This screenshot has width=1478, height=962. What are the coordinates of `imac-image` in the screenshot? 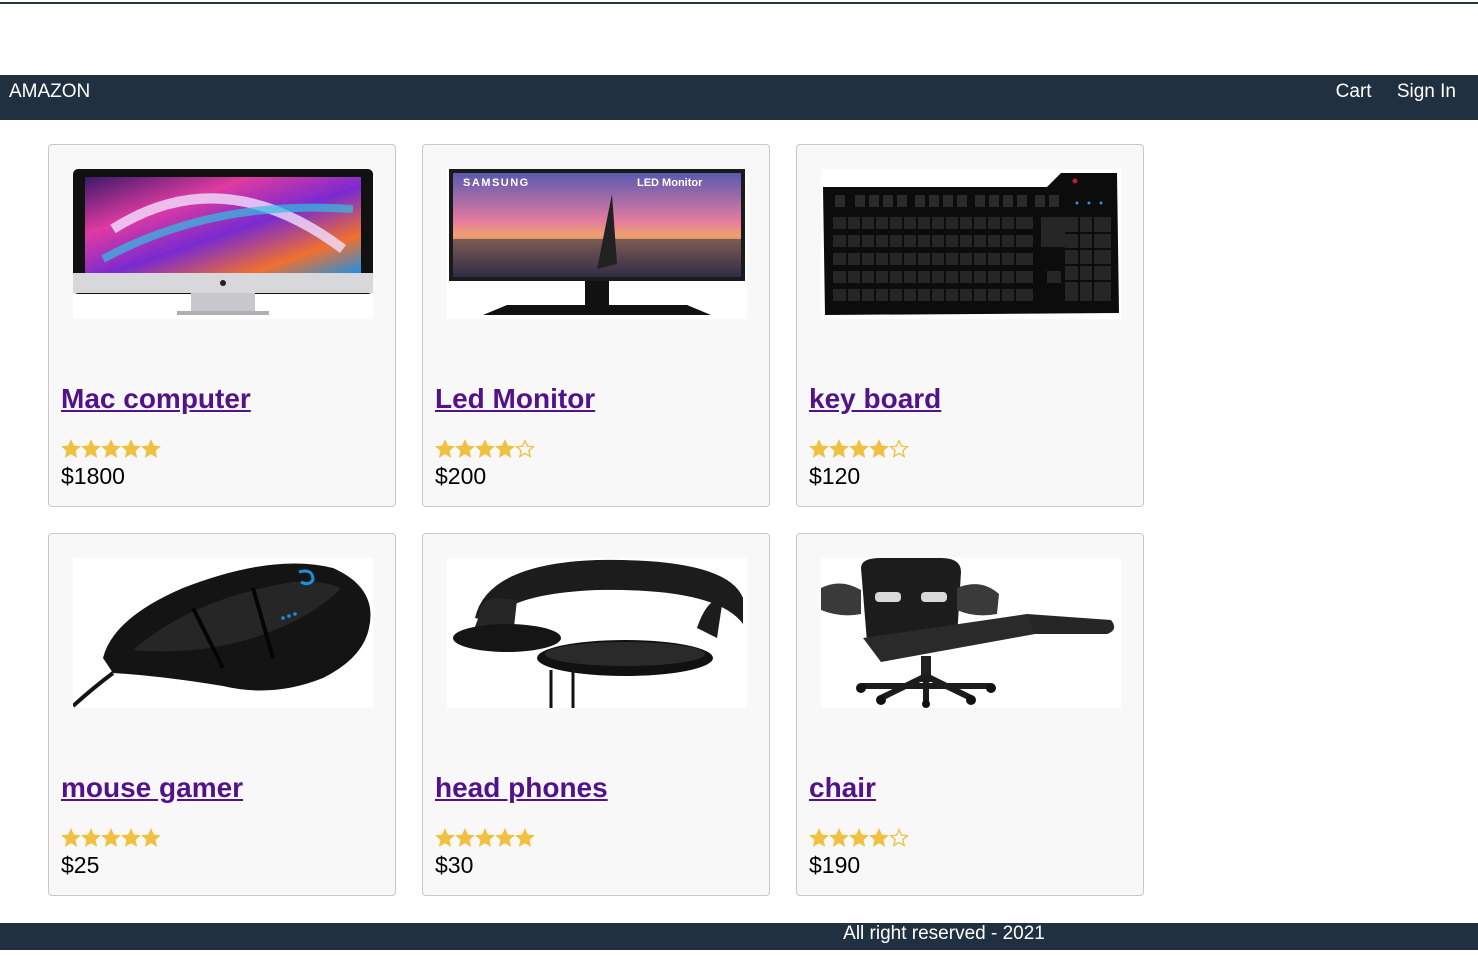 It's located at (223, 242).